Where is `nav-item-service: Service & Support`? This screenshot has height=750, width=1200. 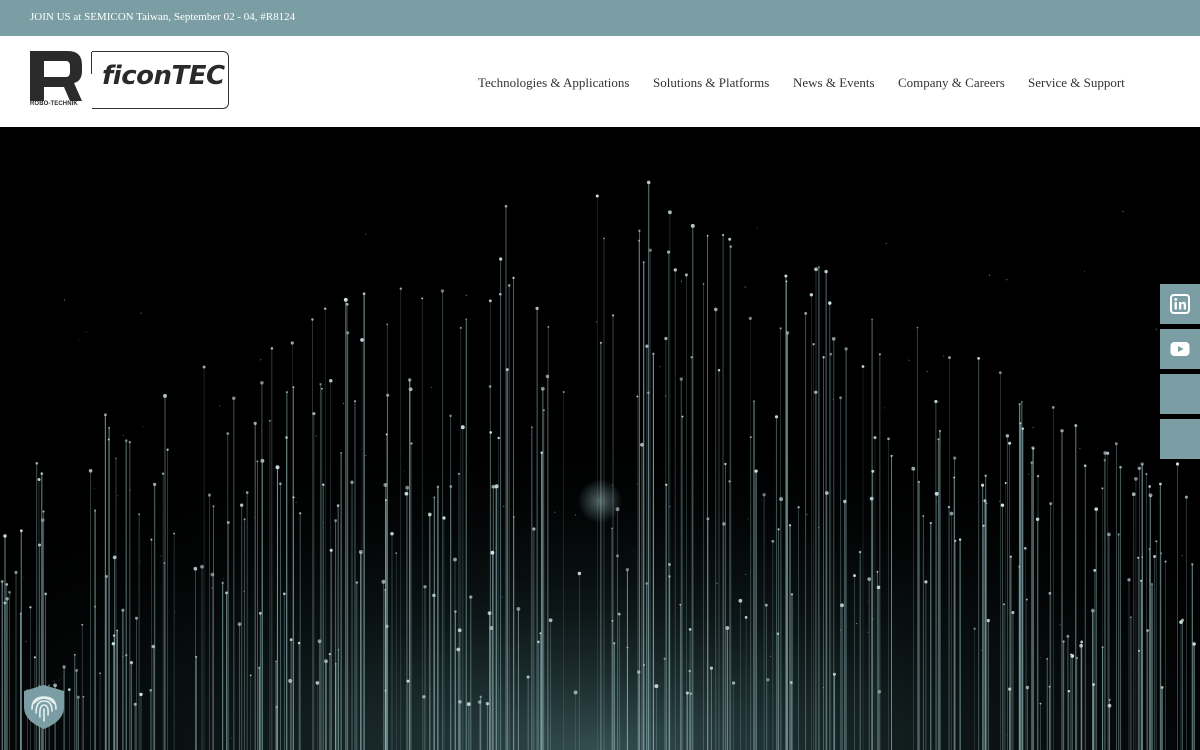 nav-item-service: Service & Support is located at coordinates (1076, 83).